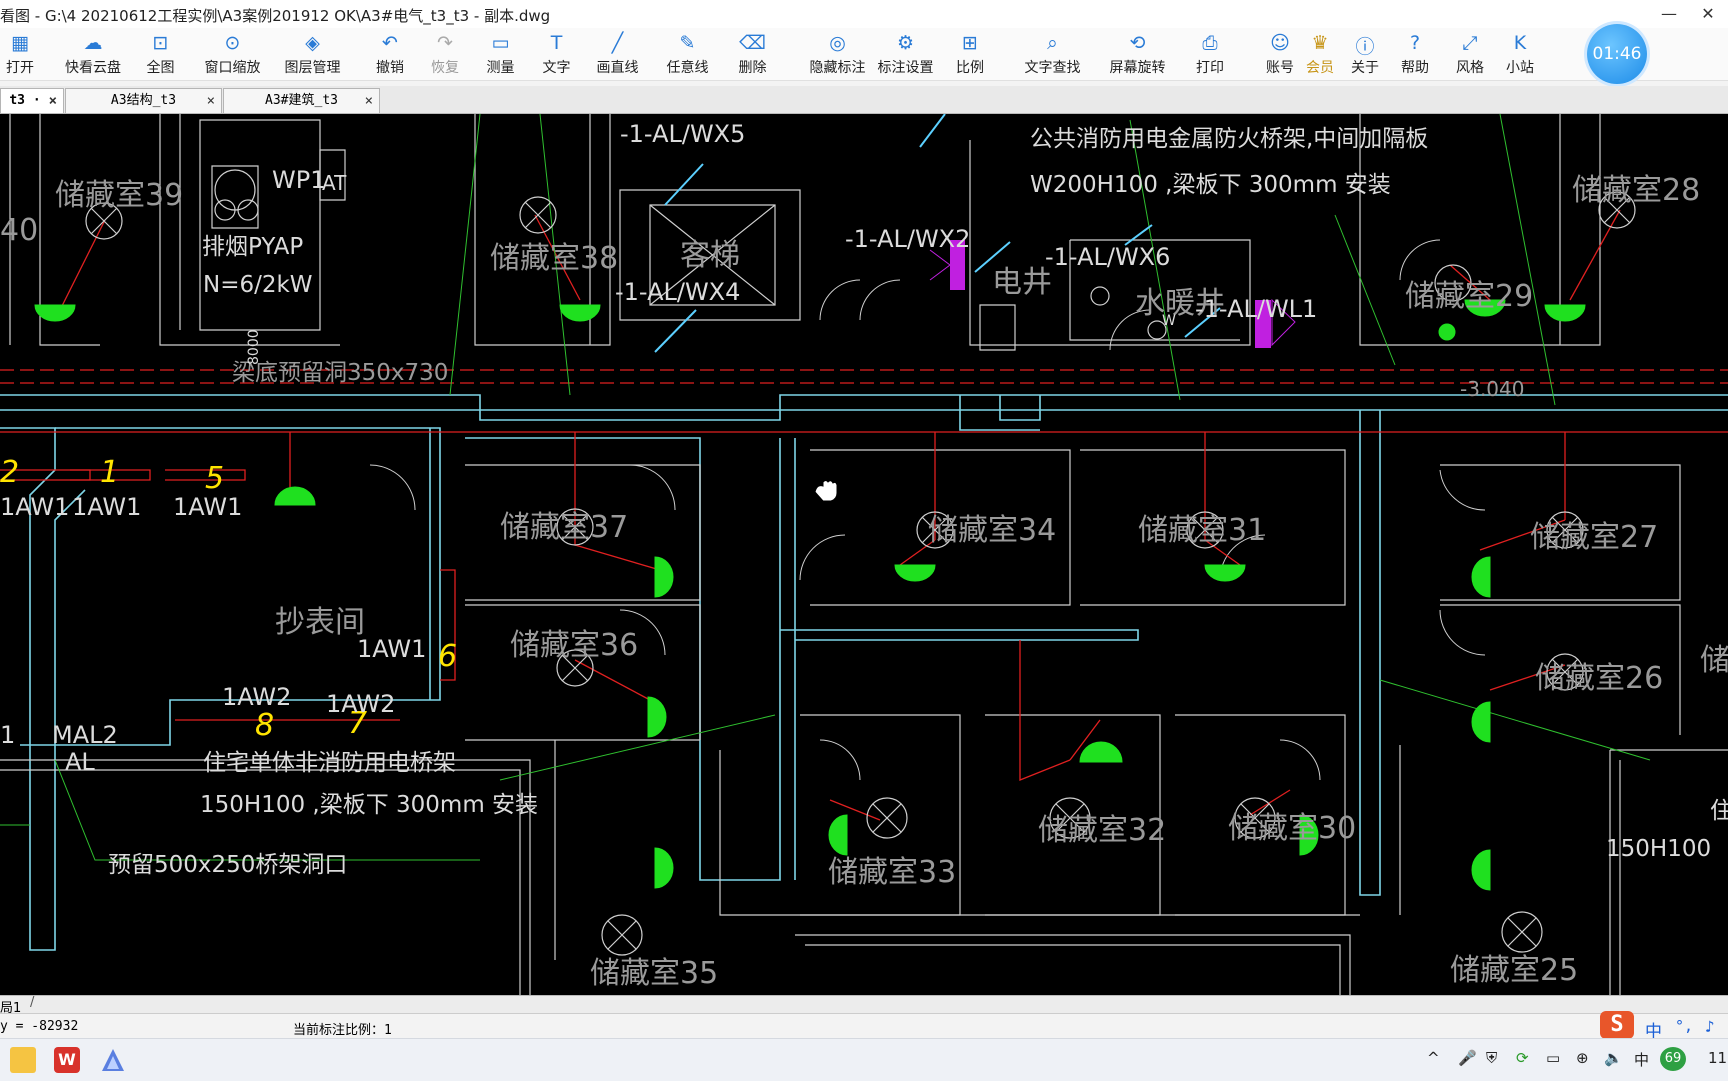 The height and width of the screenshot is (1081, 1728). What do you see at coordinates (93, 68) in the screenshot?
I see `toolbar-label: 快看云盘` at bounding box center [93, 68].